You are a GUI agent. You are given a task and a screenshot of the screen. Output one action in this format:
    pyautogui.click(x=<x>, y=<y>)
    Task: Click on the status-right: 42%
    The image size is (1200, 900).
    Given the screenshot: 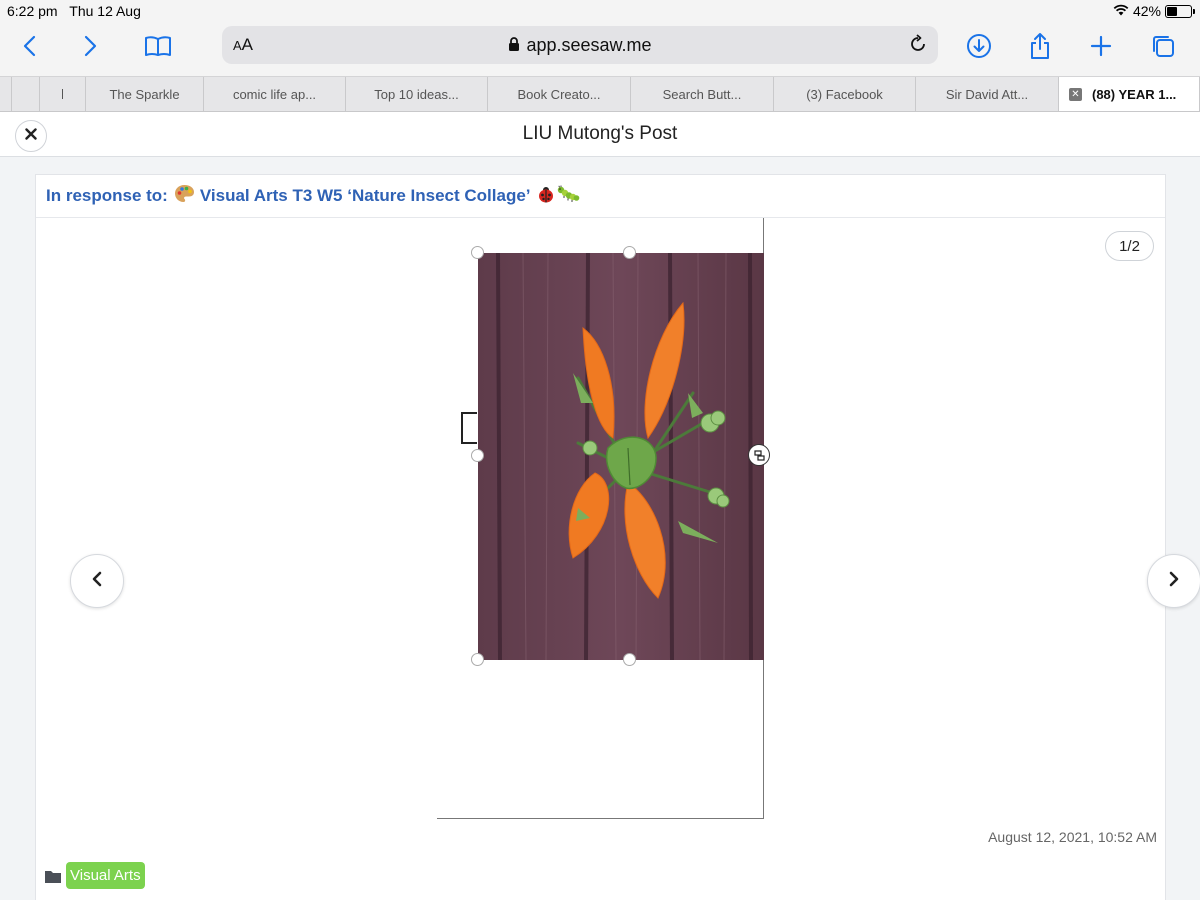 What is the action you would take?
    pyautogui.click(x=1154, y=11)
    